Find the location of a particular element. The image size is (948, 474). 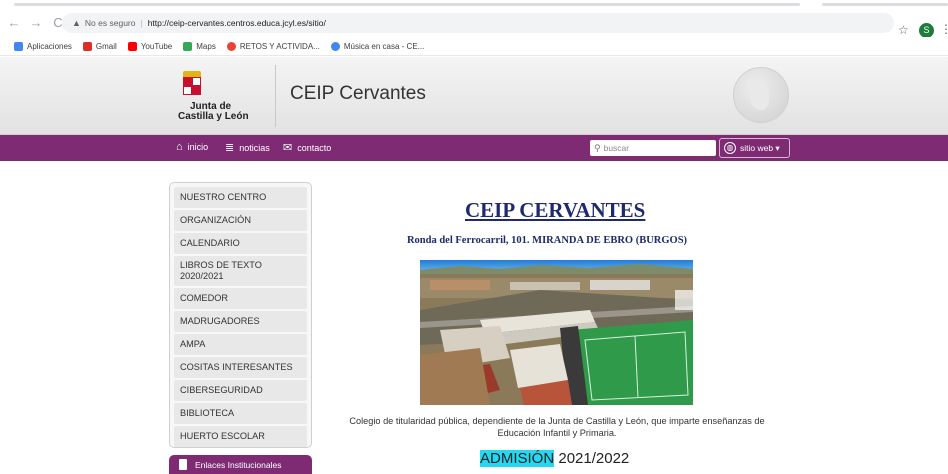

profile-avatar: S is located at coordinates (926, 30).